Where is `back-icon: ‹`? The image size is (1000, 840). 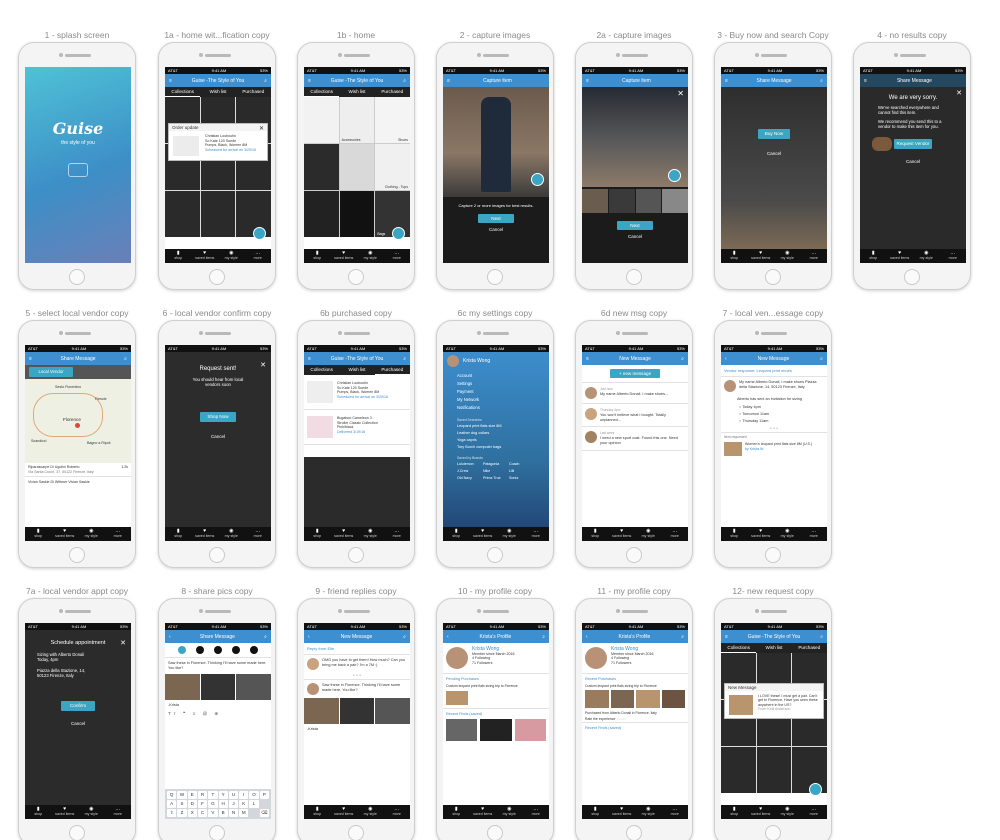
back-icon: ‹ is located at coordinates (309, 637).